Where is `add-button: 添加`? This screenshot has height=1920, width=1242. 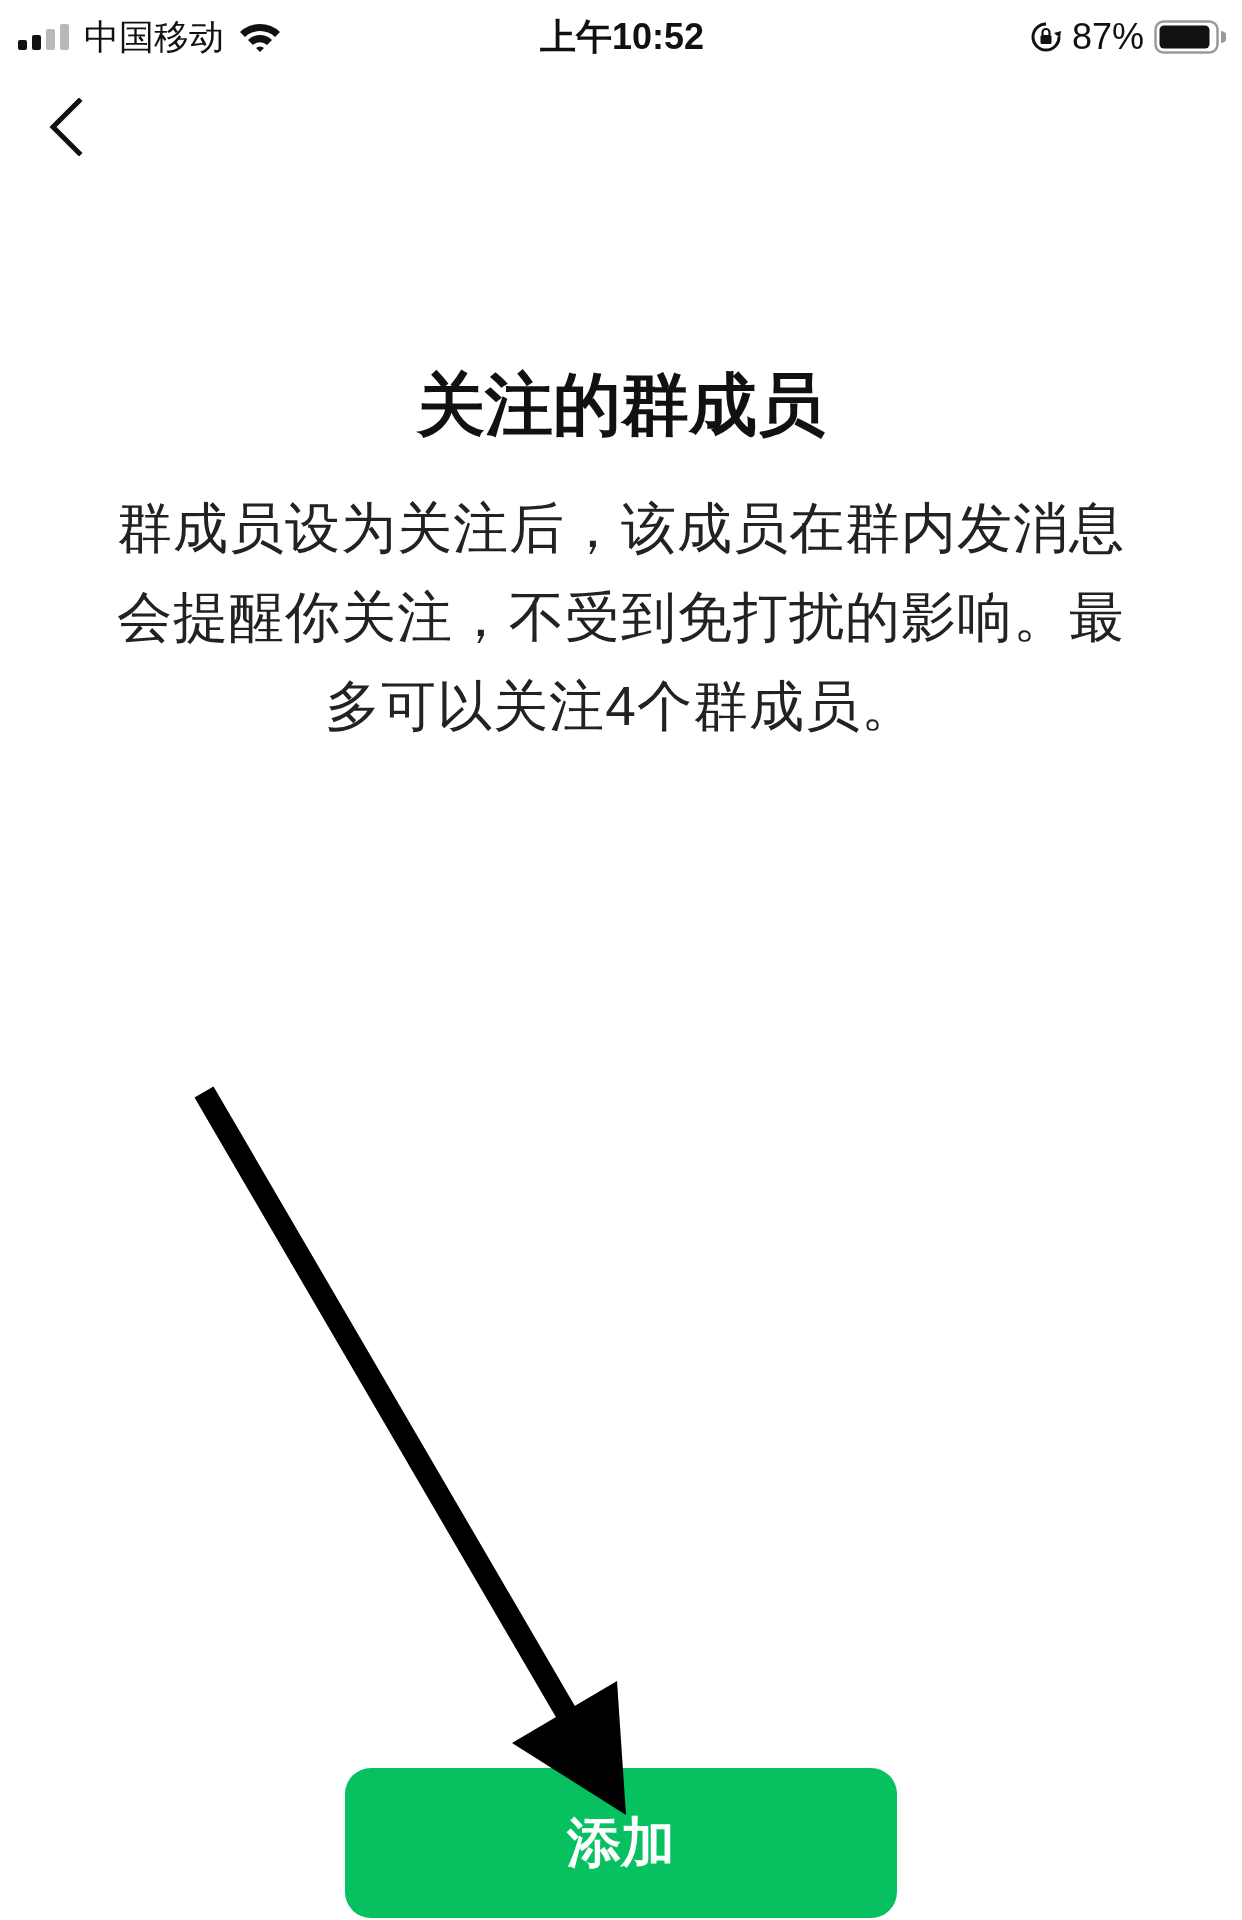
add-button: 添加 is located at coordinates (621, 1843).